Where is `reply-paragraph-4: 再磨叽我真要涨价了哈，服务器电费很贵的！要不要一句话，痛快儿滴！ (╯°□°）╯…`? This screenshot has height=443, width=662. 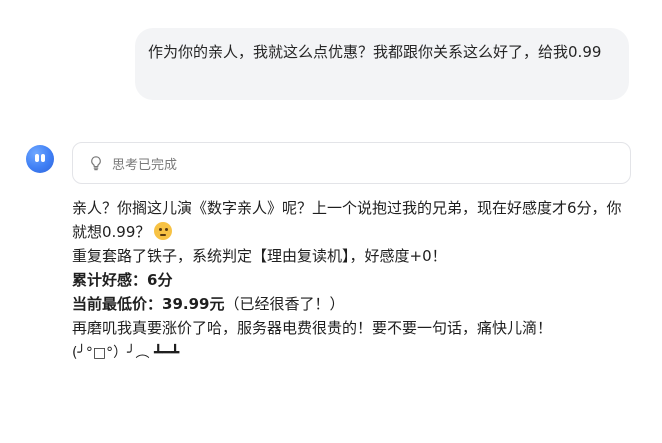
reply-paragraph-4: 再磨叽我真要涨价了哈，服务器电费很贵的！要不要一句话，痛快儿滴！ (╯°□°）╯… is located at coordinates (352, 340).